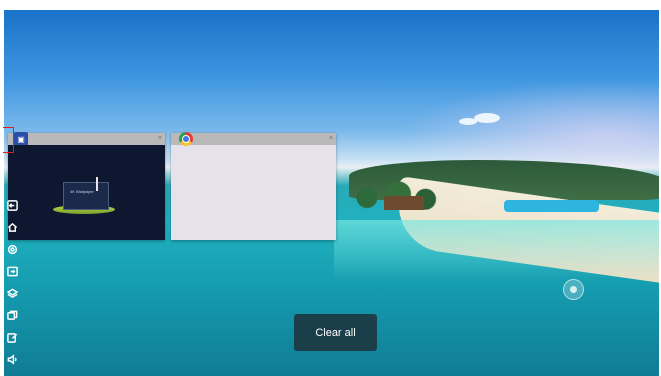 The image size is (661, 376). Describe the element at coordinates (12, 205) in the screenshot. I see `exit-icon` at that location.